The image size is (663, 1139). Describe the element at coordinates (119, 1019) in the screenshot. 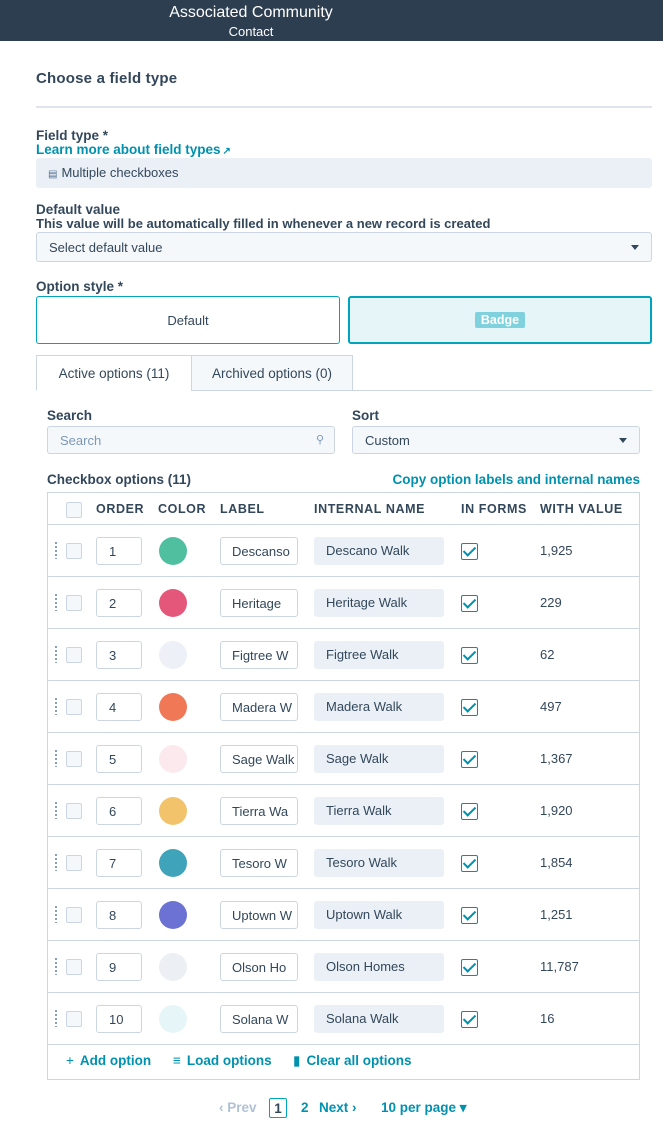

I see `order-input: 10` at that location.